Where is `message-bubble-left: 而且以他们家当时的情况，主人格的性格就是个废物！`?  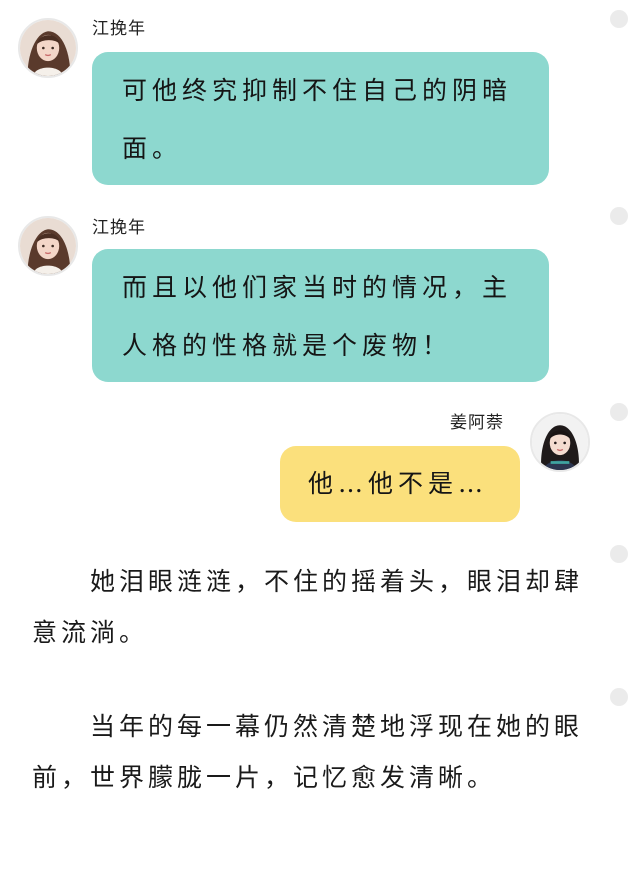
message-bubble-left: 而且以他们家当时的情况，主人格的性格就是个废物！ is located at coordinates (320, 315).